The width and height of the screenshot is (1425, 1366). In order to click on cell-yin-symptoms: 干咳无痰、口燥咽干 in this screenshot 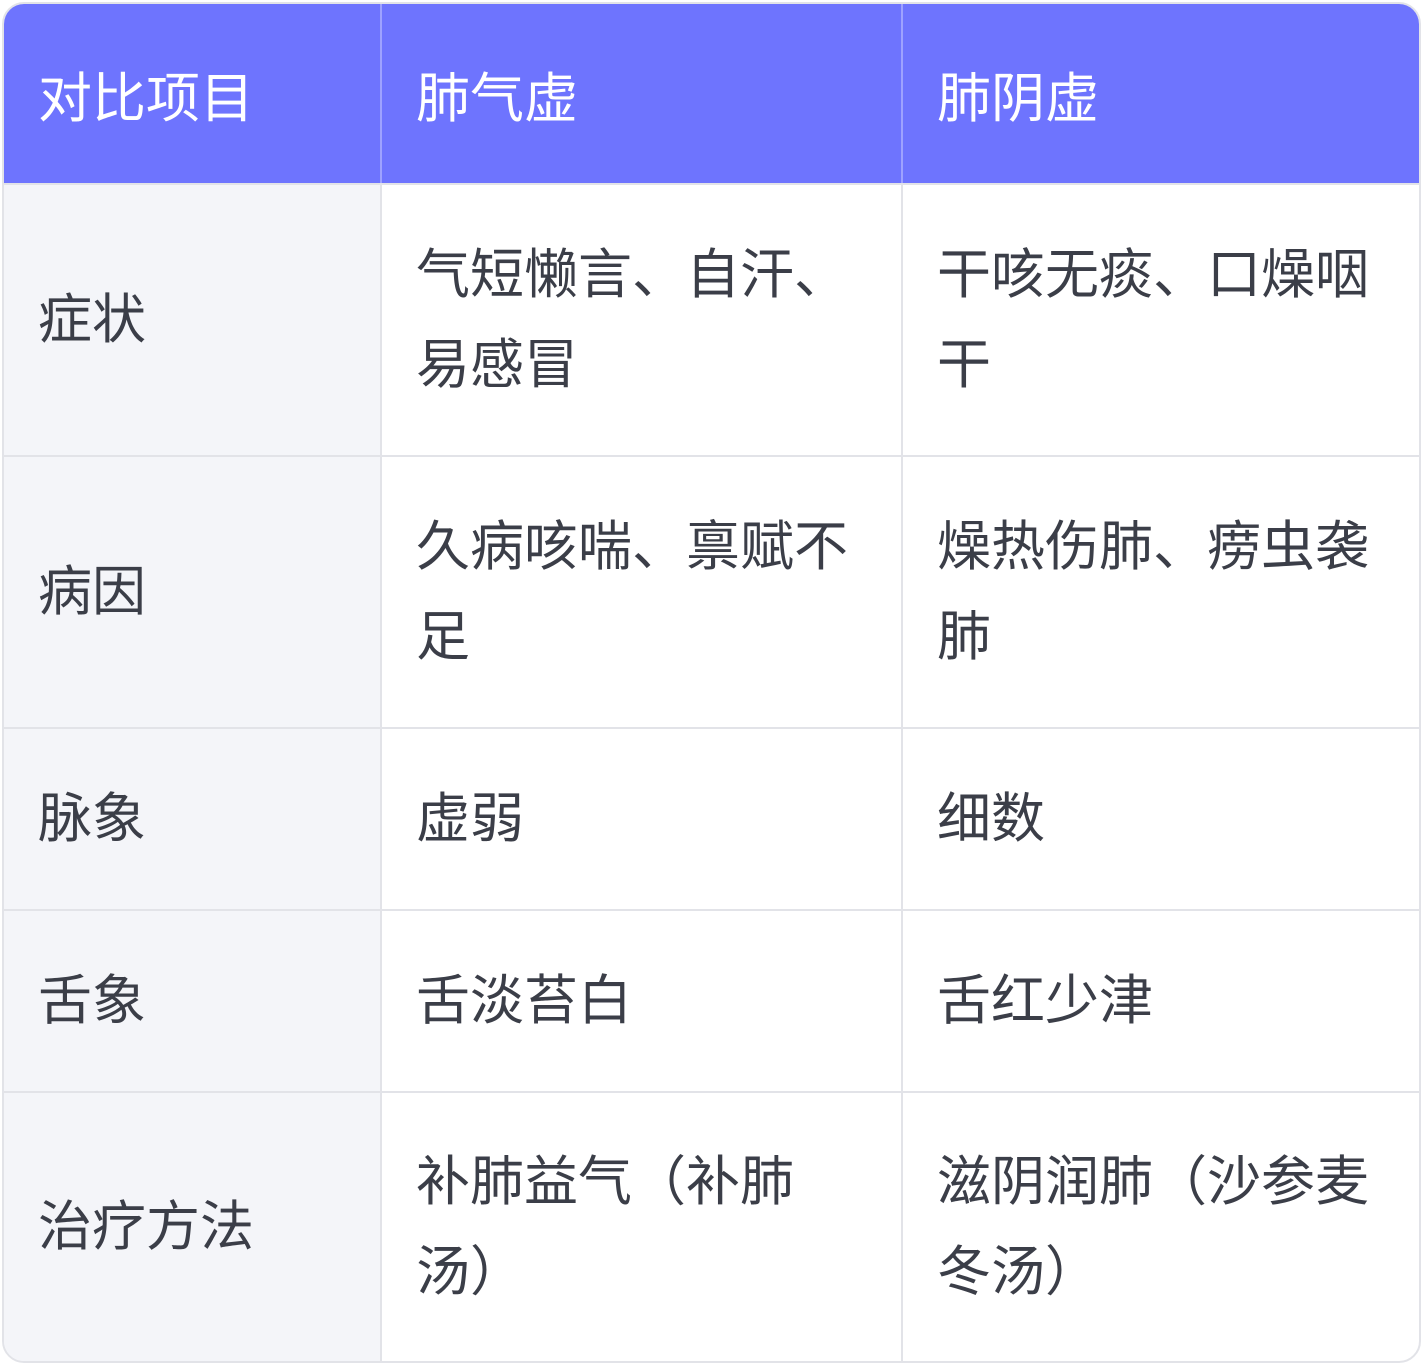, I will do `click(1160, 320)`.